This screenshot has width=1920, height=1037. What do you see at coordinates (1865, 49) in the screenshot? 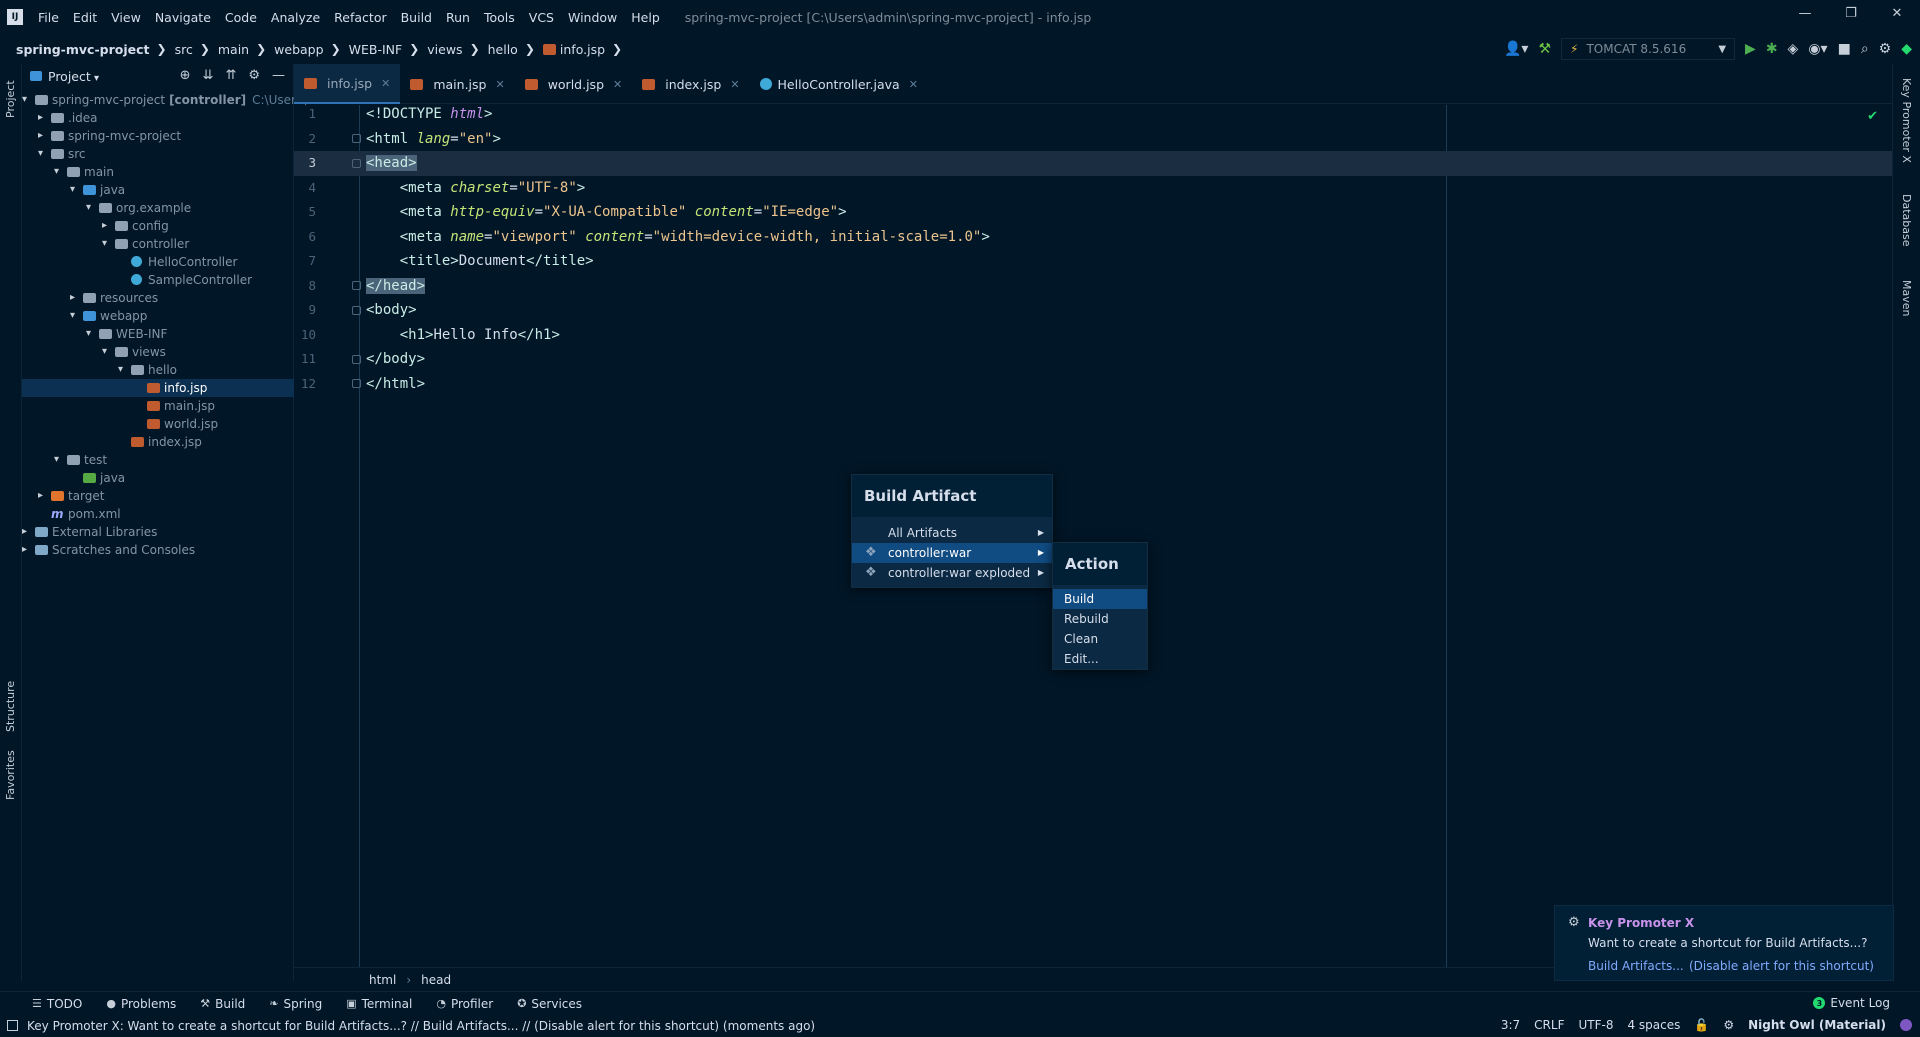
I see `search-icon: ⌕` at bounding box center [1865, 49].